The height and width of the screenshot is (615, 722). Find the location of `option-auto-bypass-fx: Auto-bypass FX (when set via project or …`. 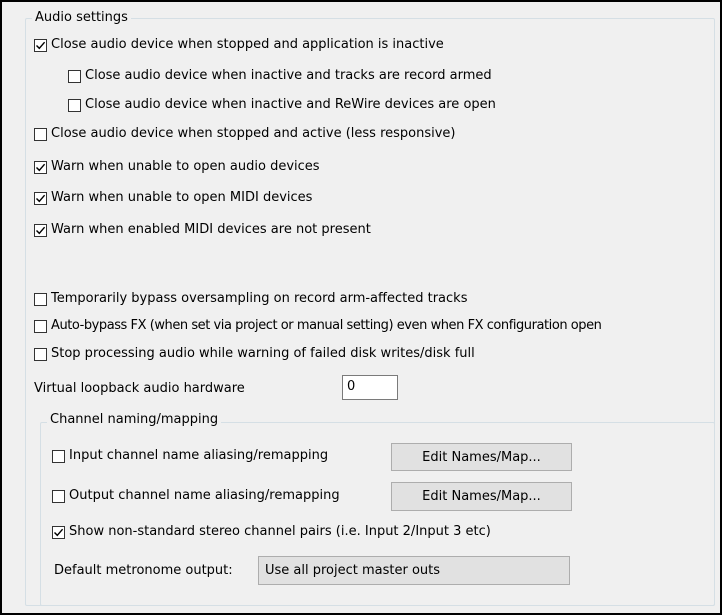

option-auto-bypass-fx: Auto-bypass FX (when set via project or … is located at coordinates (318, 326).